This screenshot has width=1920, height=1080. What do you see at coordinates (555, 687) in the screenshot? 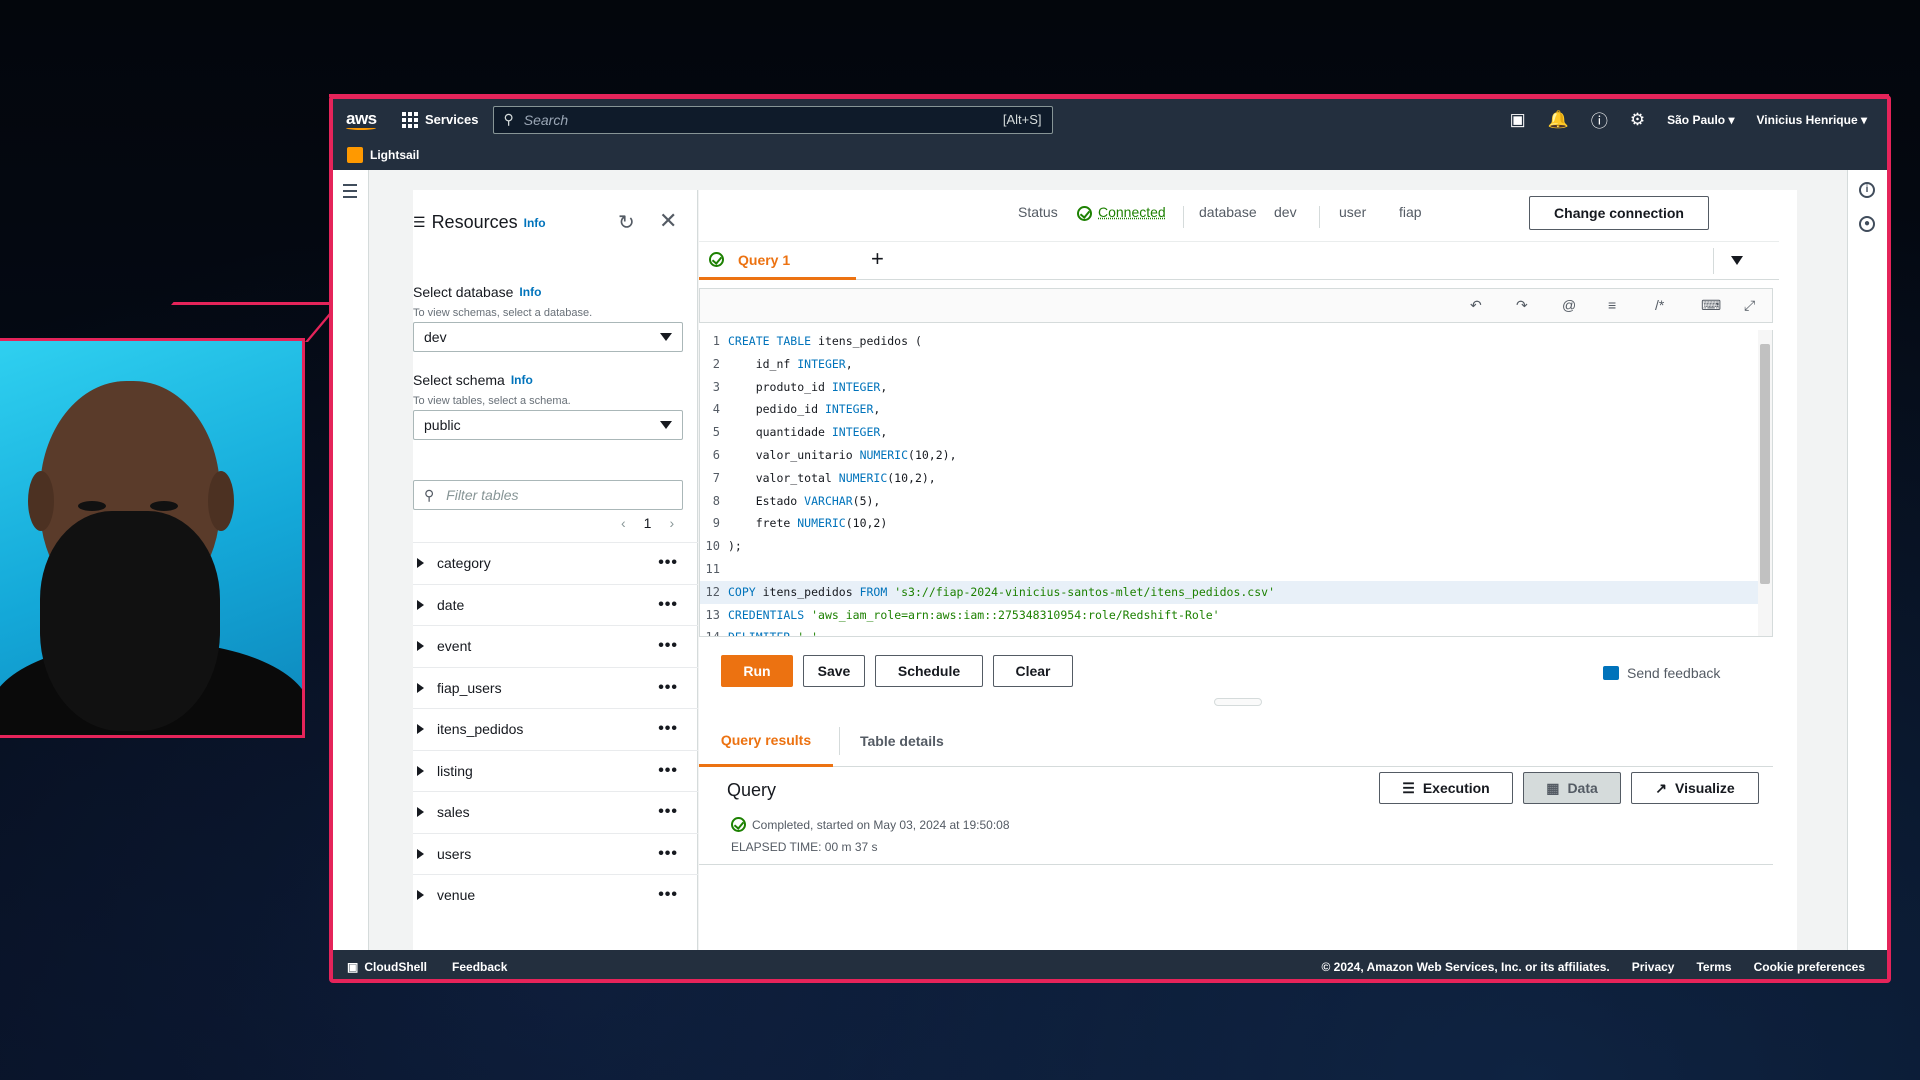
I see `table-row-fiap_users: fiap_users •••` at bounding box center [555, 687].